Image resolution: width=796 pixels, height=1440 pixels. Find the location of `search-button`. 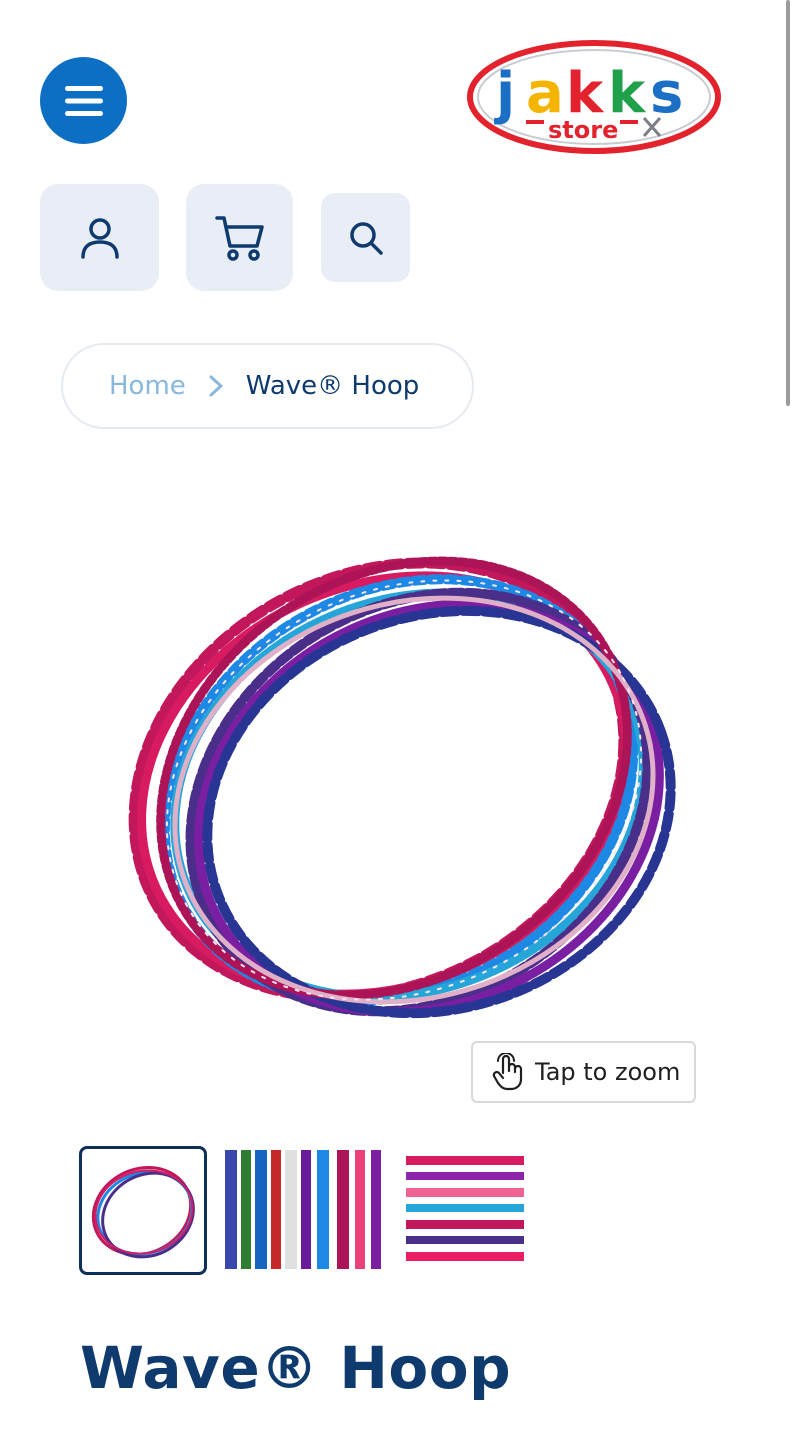

search-button is located at coordinates (365, 237).